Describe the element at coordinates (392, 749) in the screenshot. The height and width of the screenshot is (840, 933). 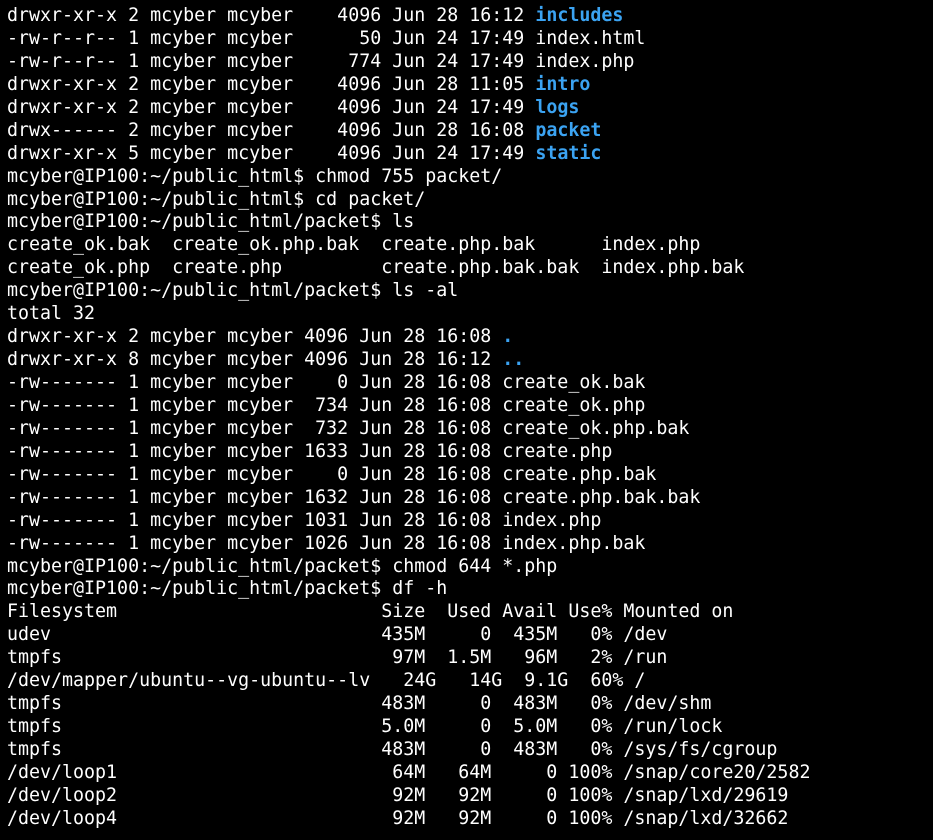
I see `output-text: tmpfs 483M 0 483M 0% /sys/fs/cgroup` at that location.